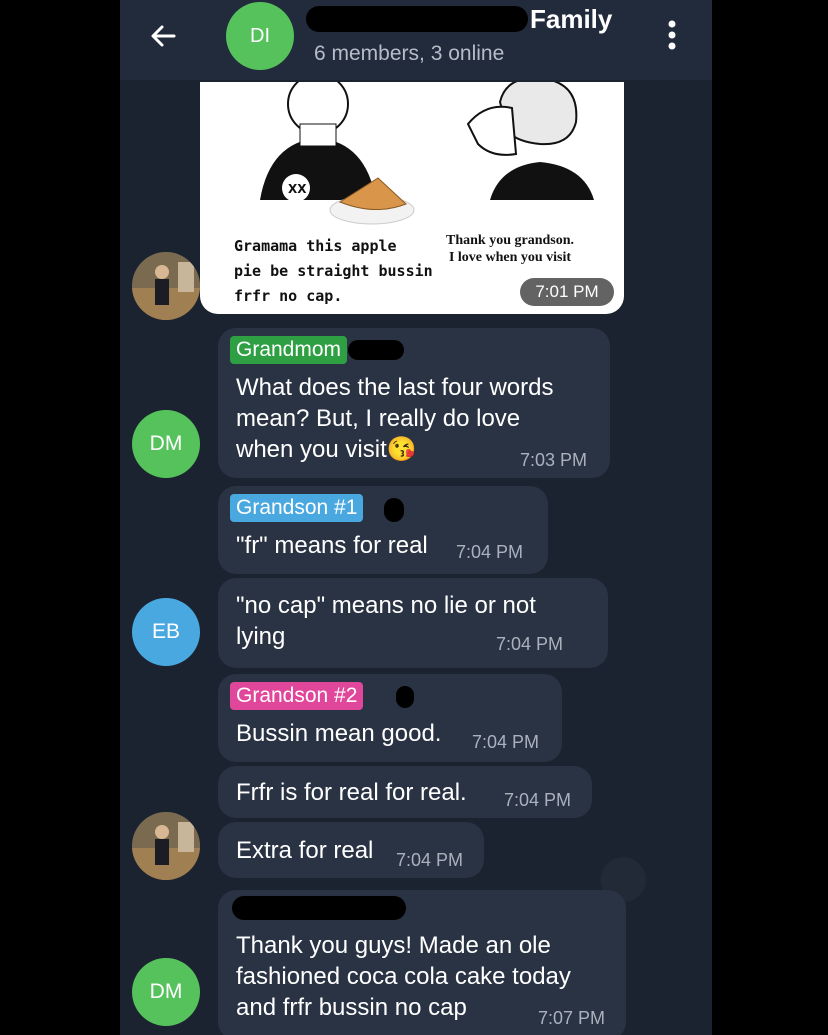 Image resolution: width=828 pixels, height=1035 pixels. What do you see at coordinates (571, 19) in the screenshot?
I see `chat-title: Family` at bounding box center [571, 19].